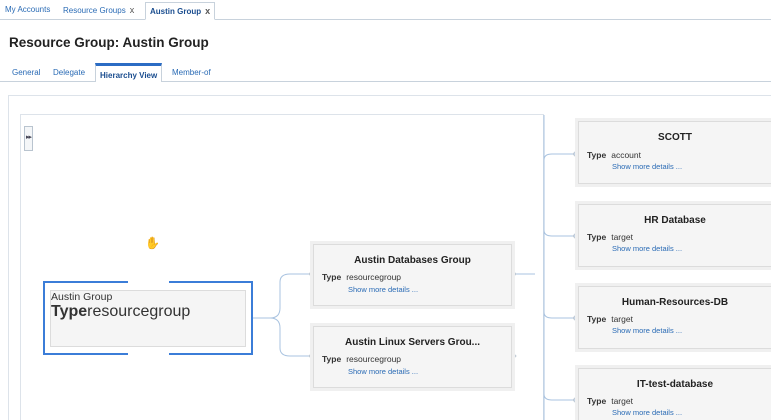  I want to click on node-name: SCOTT, so click(675, 137).